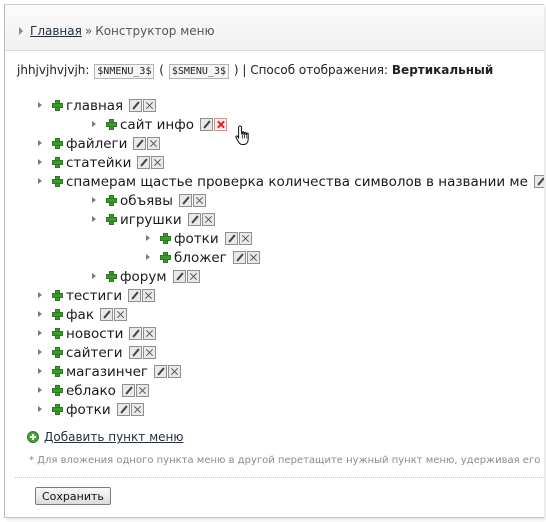 This screenshot has width=546, height=522. What do you see at coordinates (73, 496) in the screenshot?
I see `save-button: Сохранить` at bounding box center [73, 496].